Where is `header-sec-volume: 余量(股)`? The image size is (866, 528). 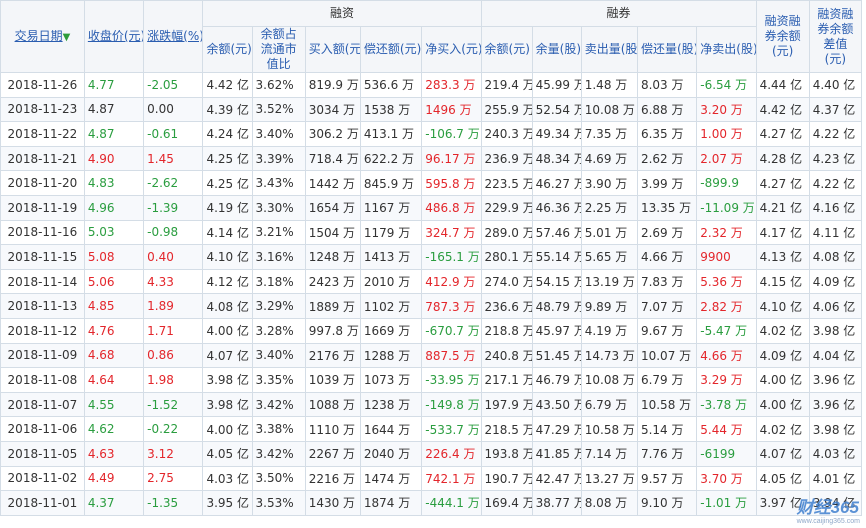
header-sec-volume: 余量(股) is located at coordinates (556, 49).